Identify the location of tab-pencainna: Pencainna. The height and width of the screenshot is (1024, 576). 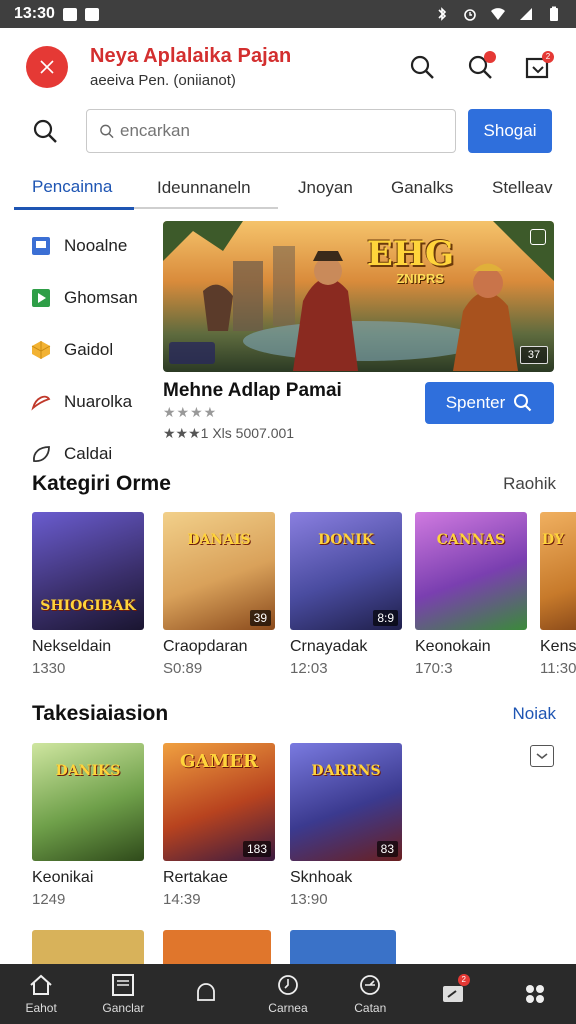
(74, 188).